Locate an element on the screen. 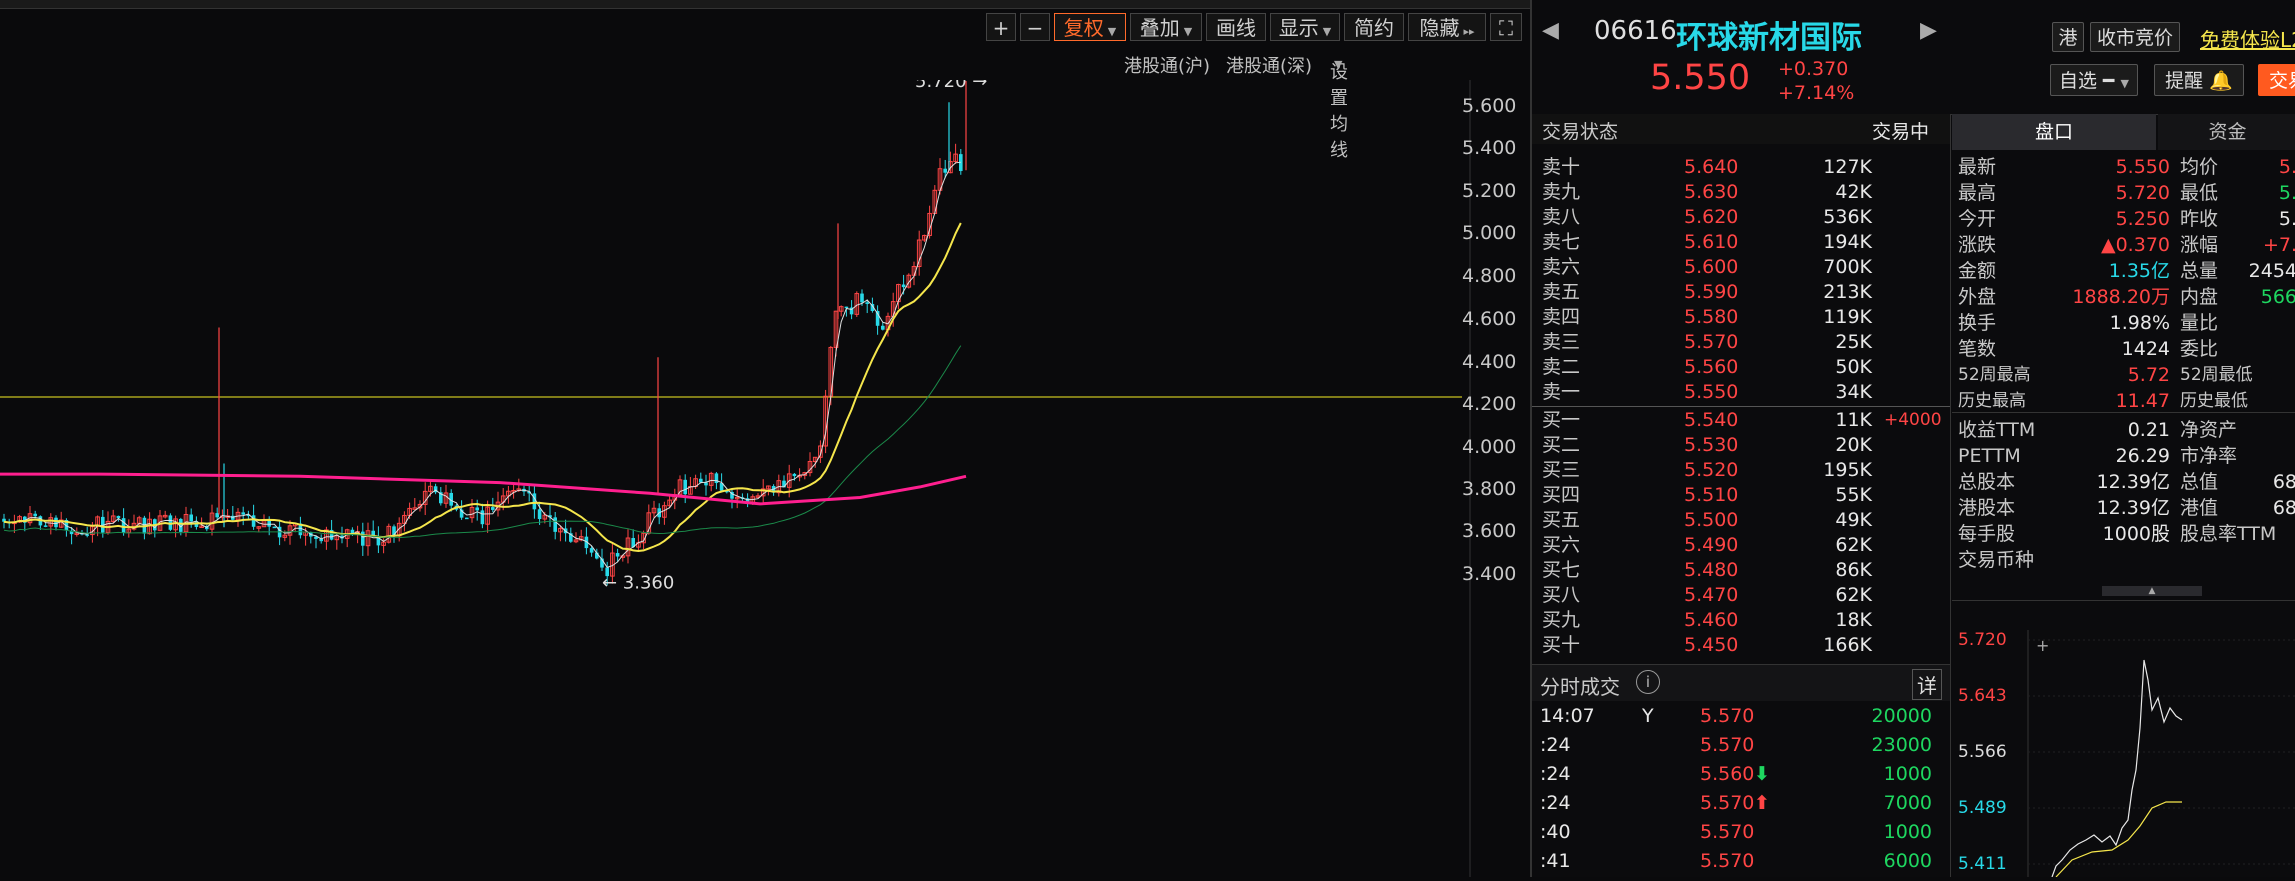  stat-value: 5.720 is located at coordinates (2142, 193).